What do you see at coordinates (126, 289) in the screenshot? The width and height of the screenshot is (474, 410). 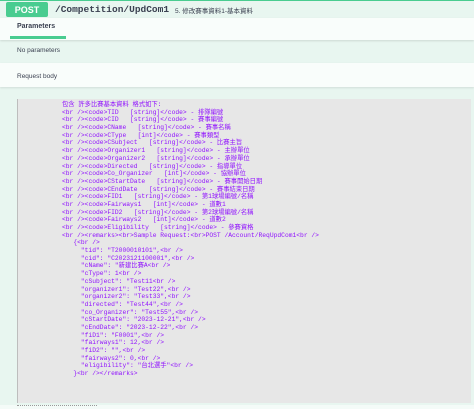 I see `description-line: "organizer1": "Test22",<br />` at bounding box center [126, 289].